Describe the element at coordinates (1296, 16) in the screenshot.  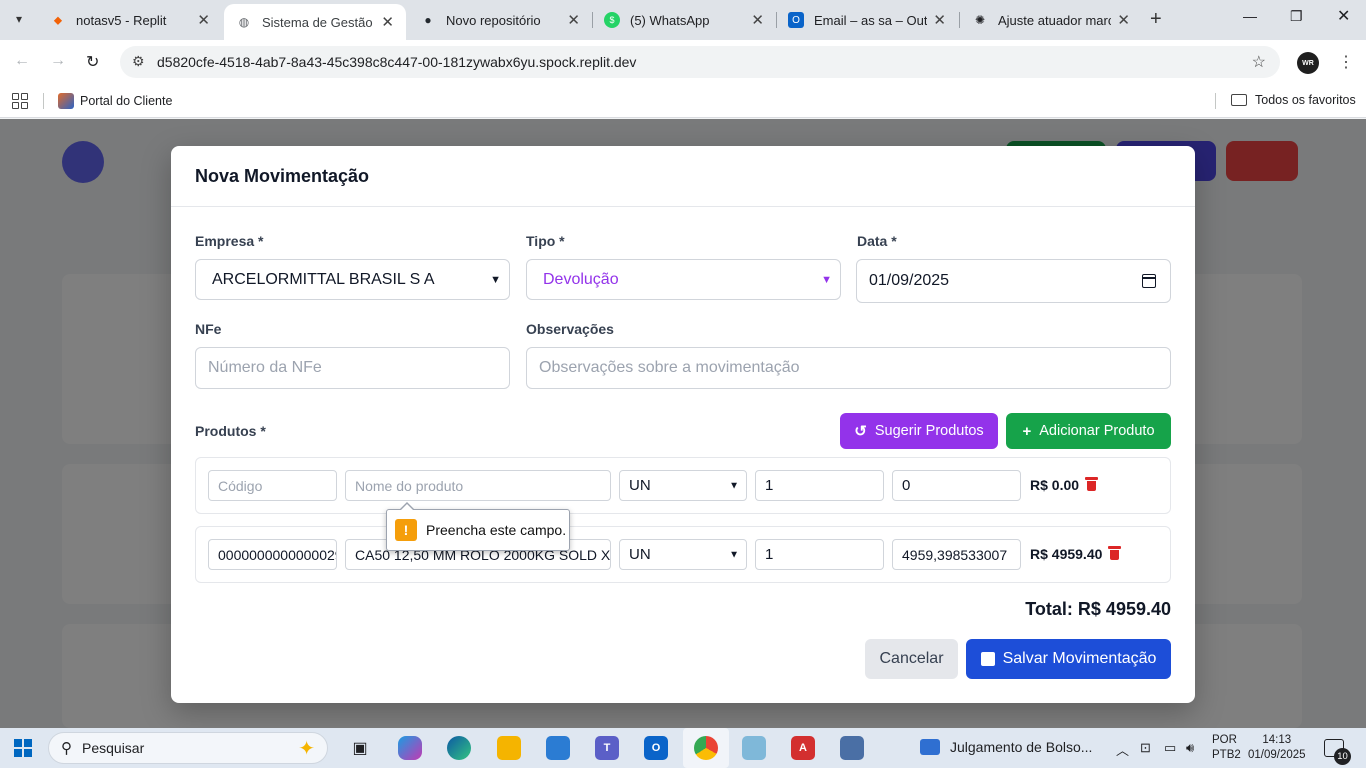
I see `restore-icon: ❐` at that location.